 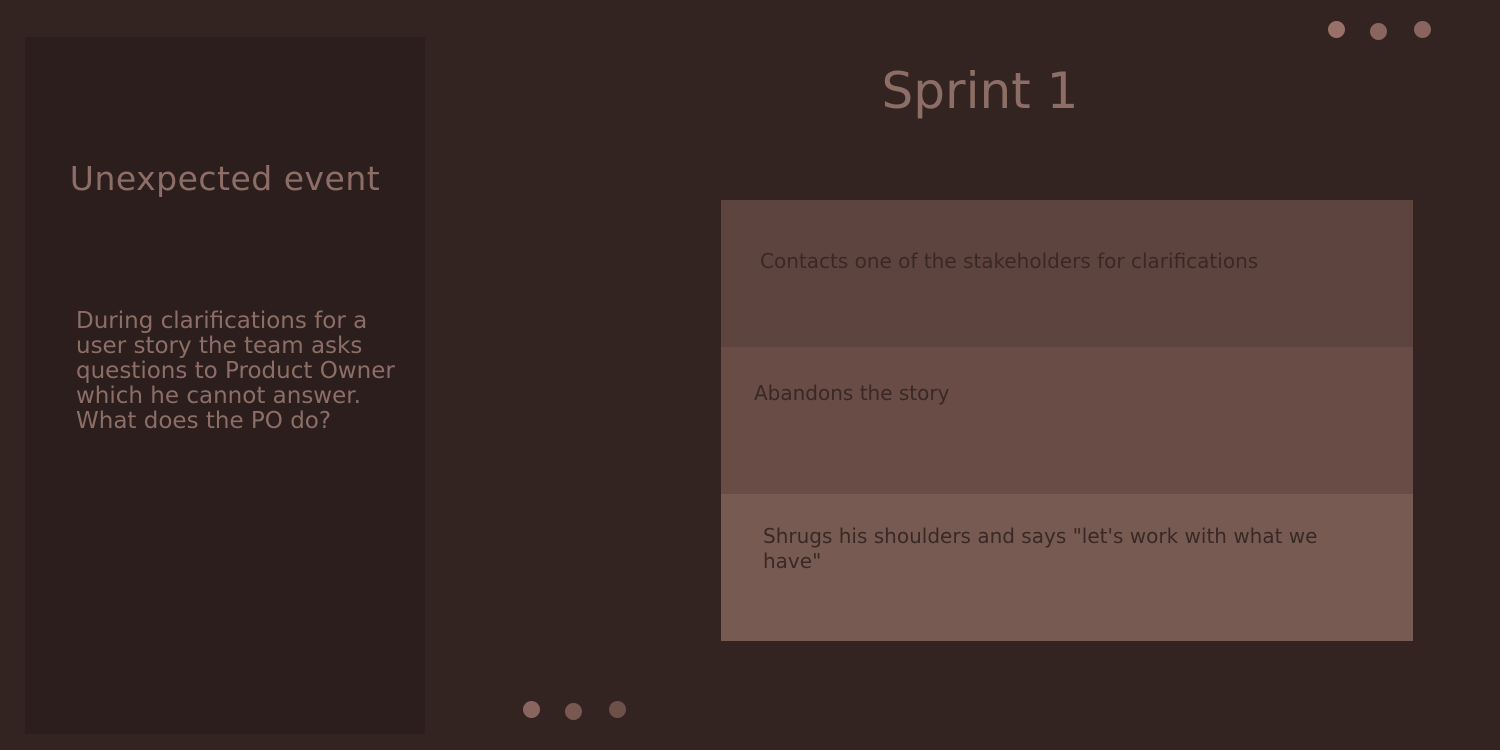 What do you see at coordinates (852, 393) in the screenshot?
I see `answer-option-label: Abandons the story` at bounding box center [852, 393].